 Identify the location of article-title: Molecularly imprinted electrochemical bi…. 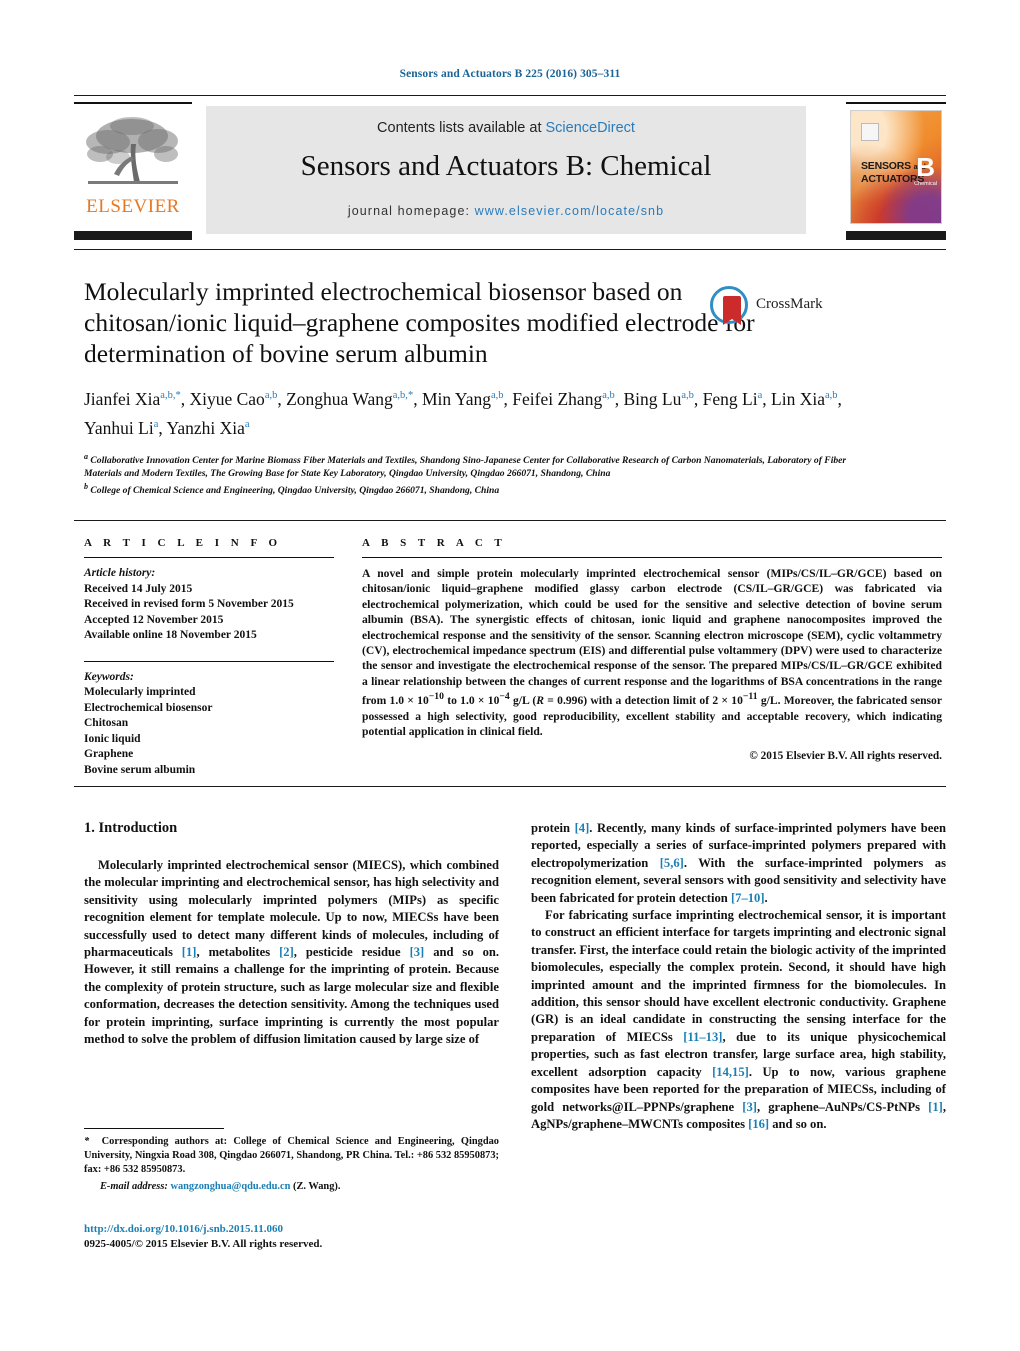
(419, 322).